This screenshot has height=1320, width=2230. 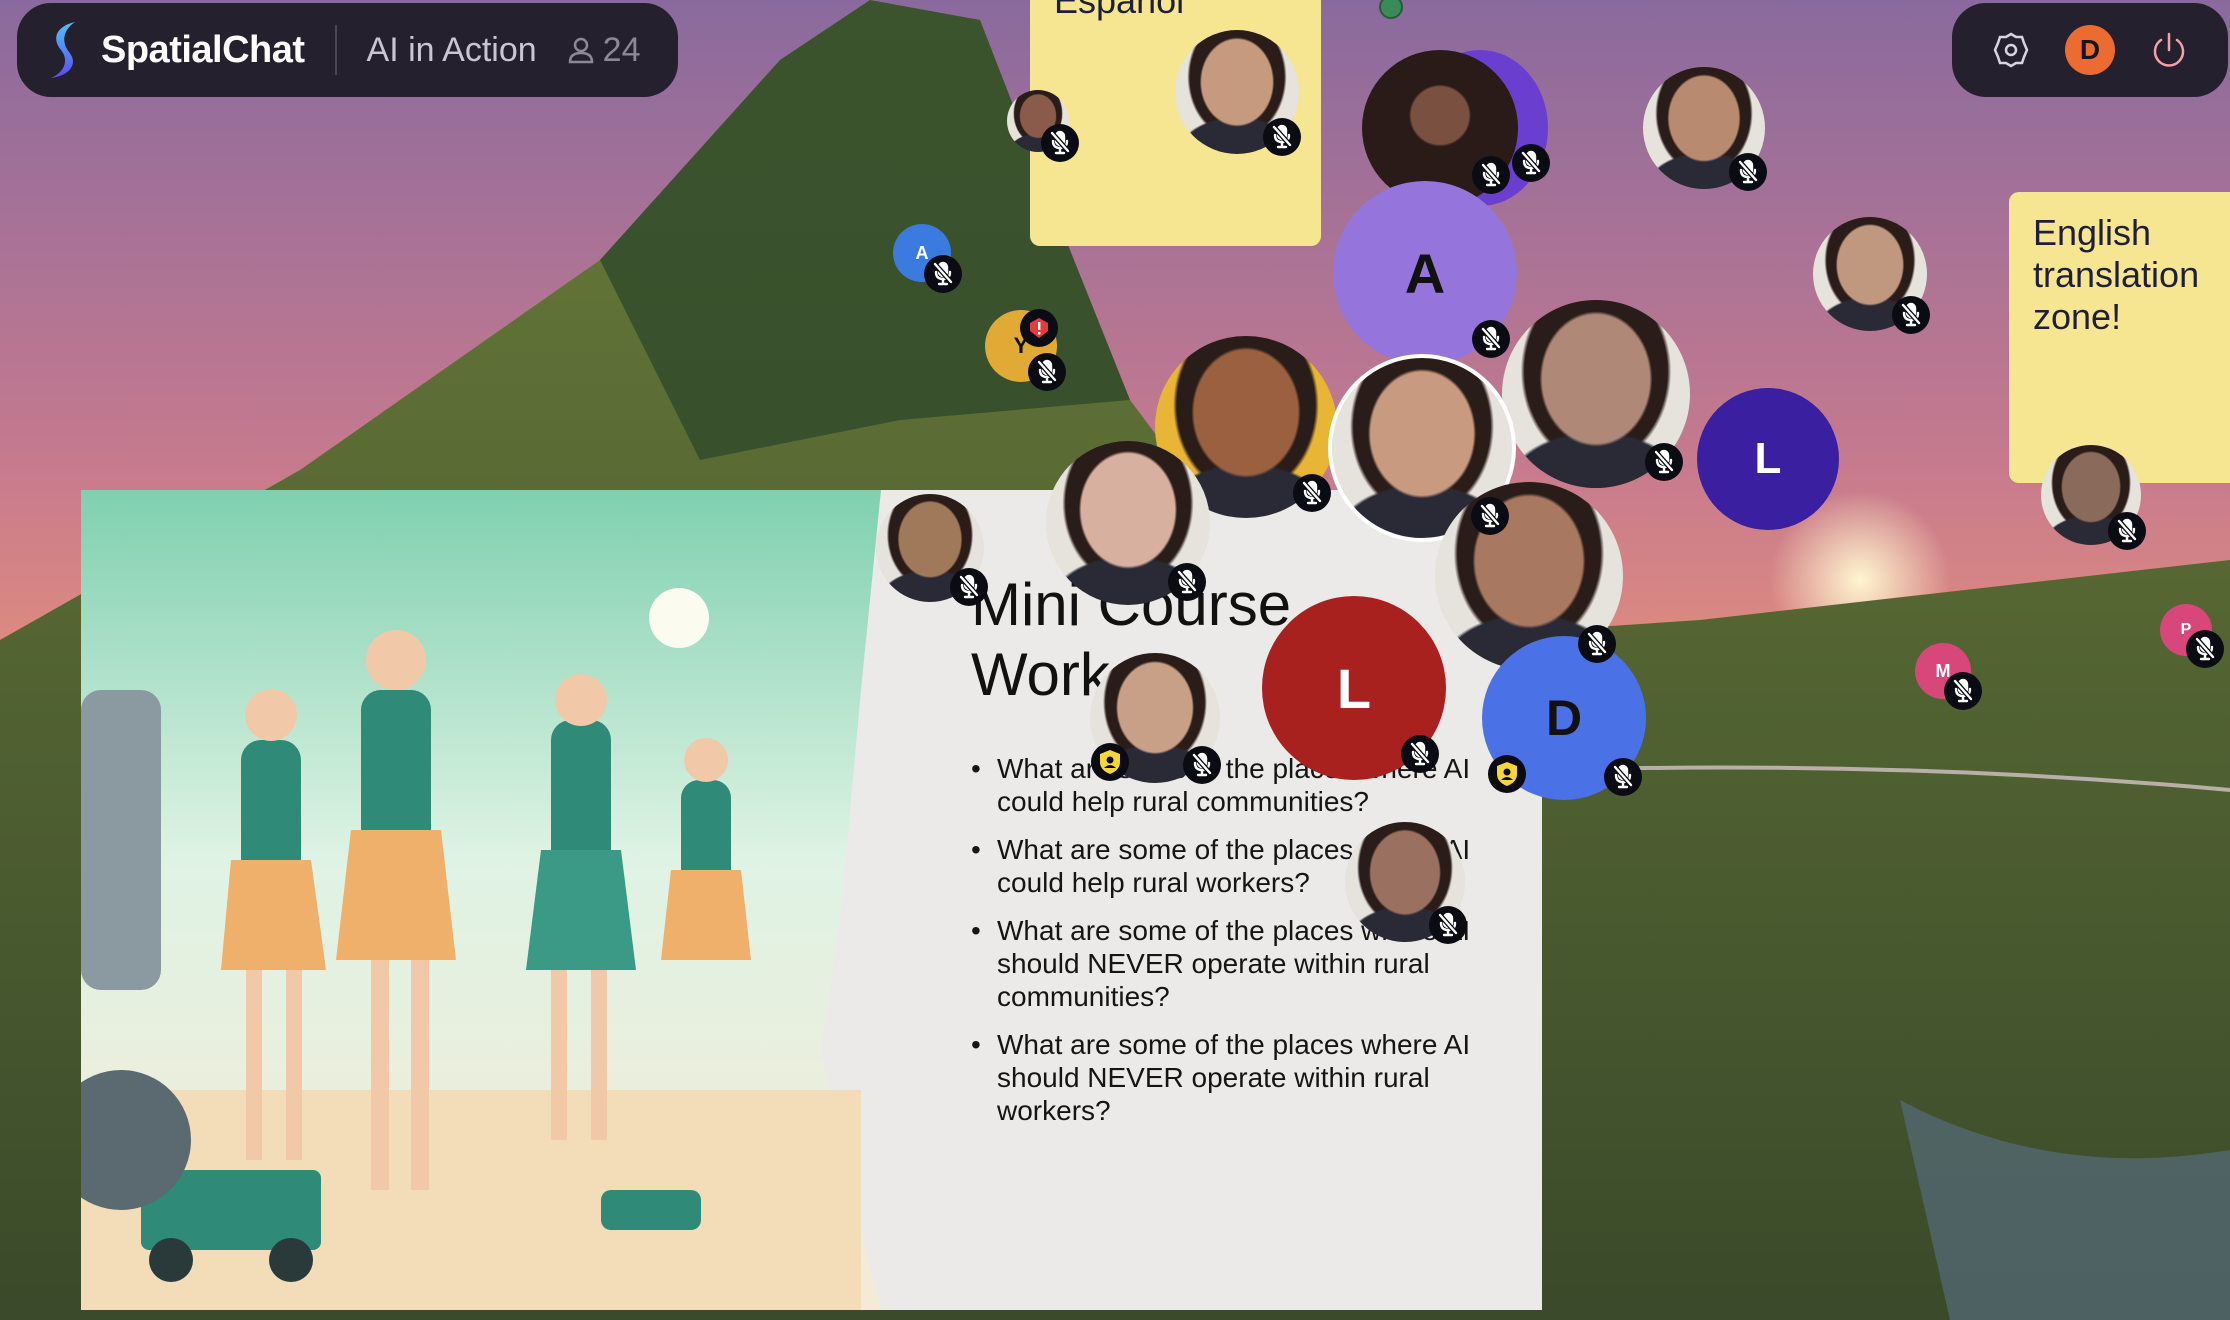 I want to click on app-name: SpatialChat, so click(x=203, y=49).